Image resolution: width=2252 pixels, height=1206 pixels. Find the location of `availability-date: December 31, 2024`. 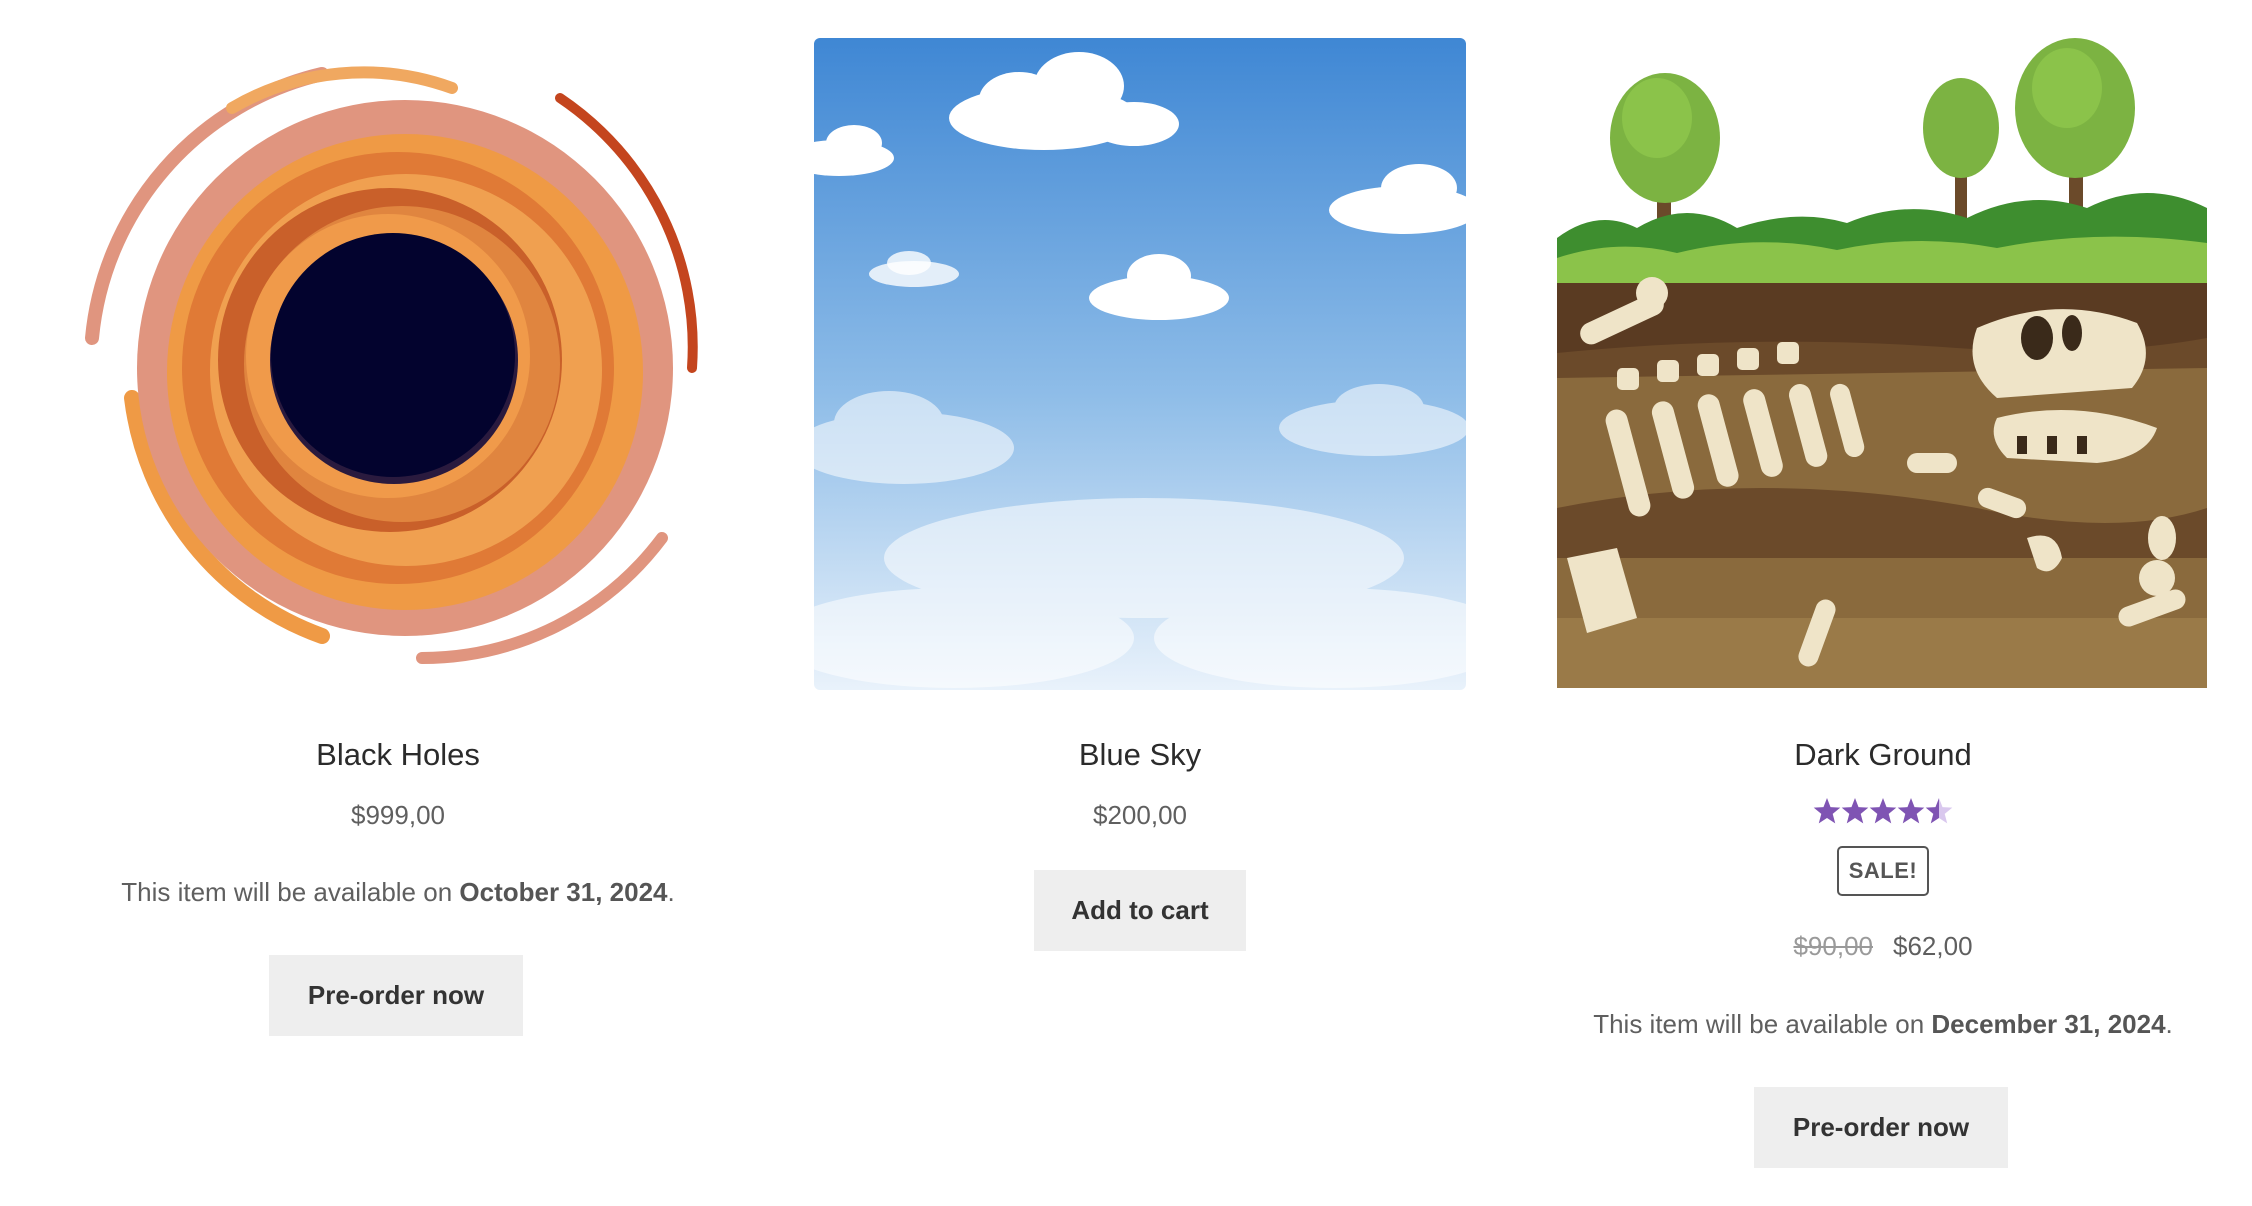

availability-date: December 31, 2024 is located at coordinates (2048, 1024).